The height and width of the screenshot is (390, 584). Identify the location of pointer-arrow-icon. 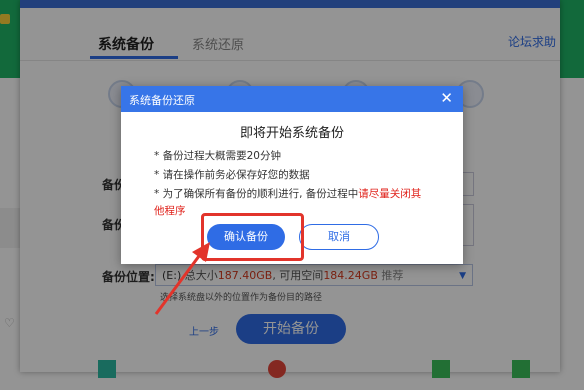
(182, 278).